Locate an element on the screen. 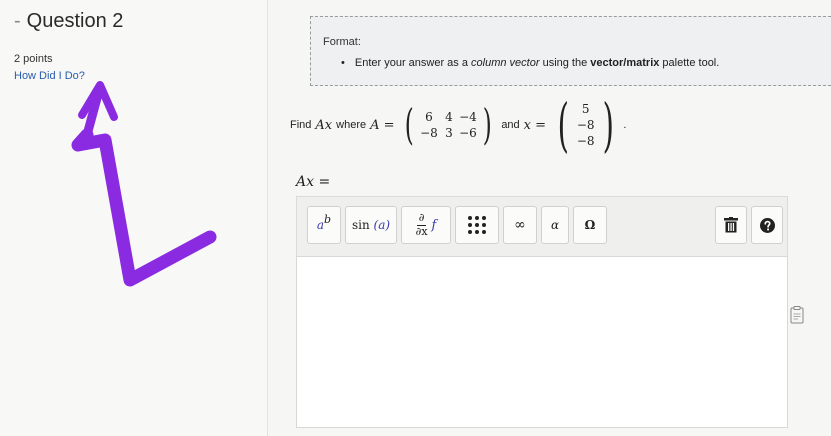 Image resolution: width=831 pixels, height=436 pixels. matrix-button is located at coordinates (477, 225).